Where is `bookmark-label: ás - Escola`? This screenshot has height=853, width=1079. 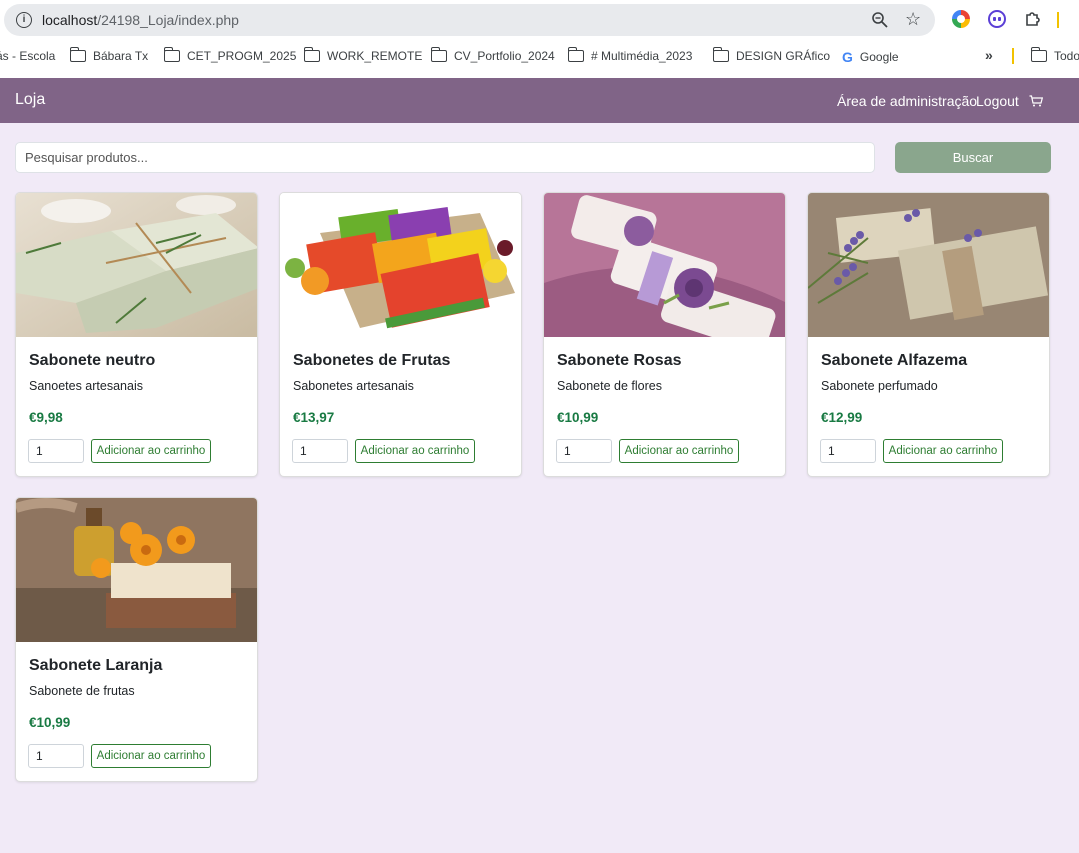
bookmark-label: ás - Escola is located at coordinates (28, 56).